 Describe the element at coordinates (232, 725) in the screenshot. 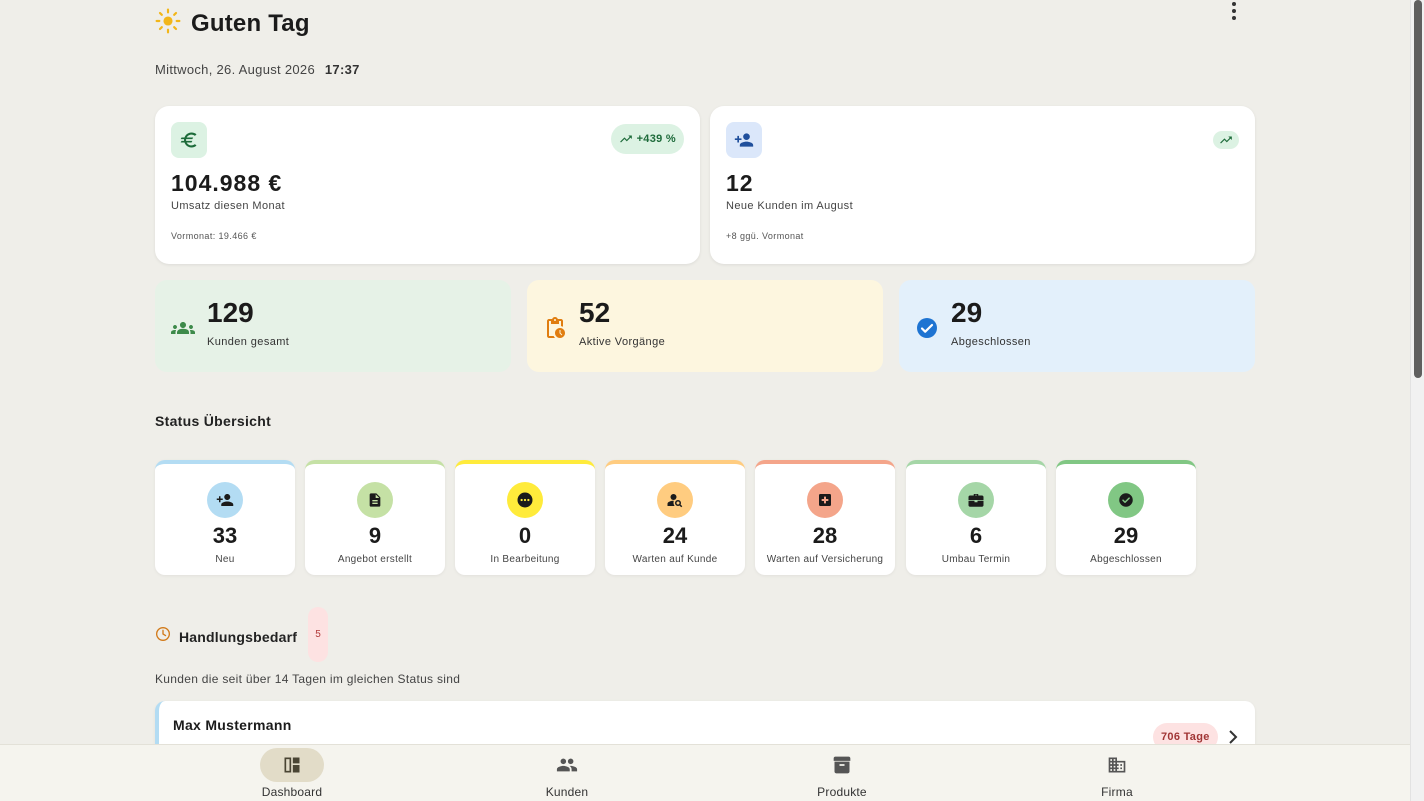

I see `customer-name: Max Mustermann` at that location.